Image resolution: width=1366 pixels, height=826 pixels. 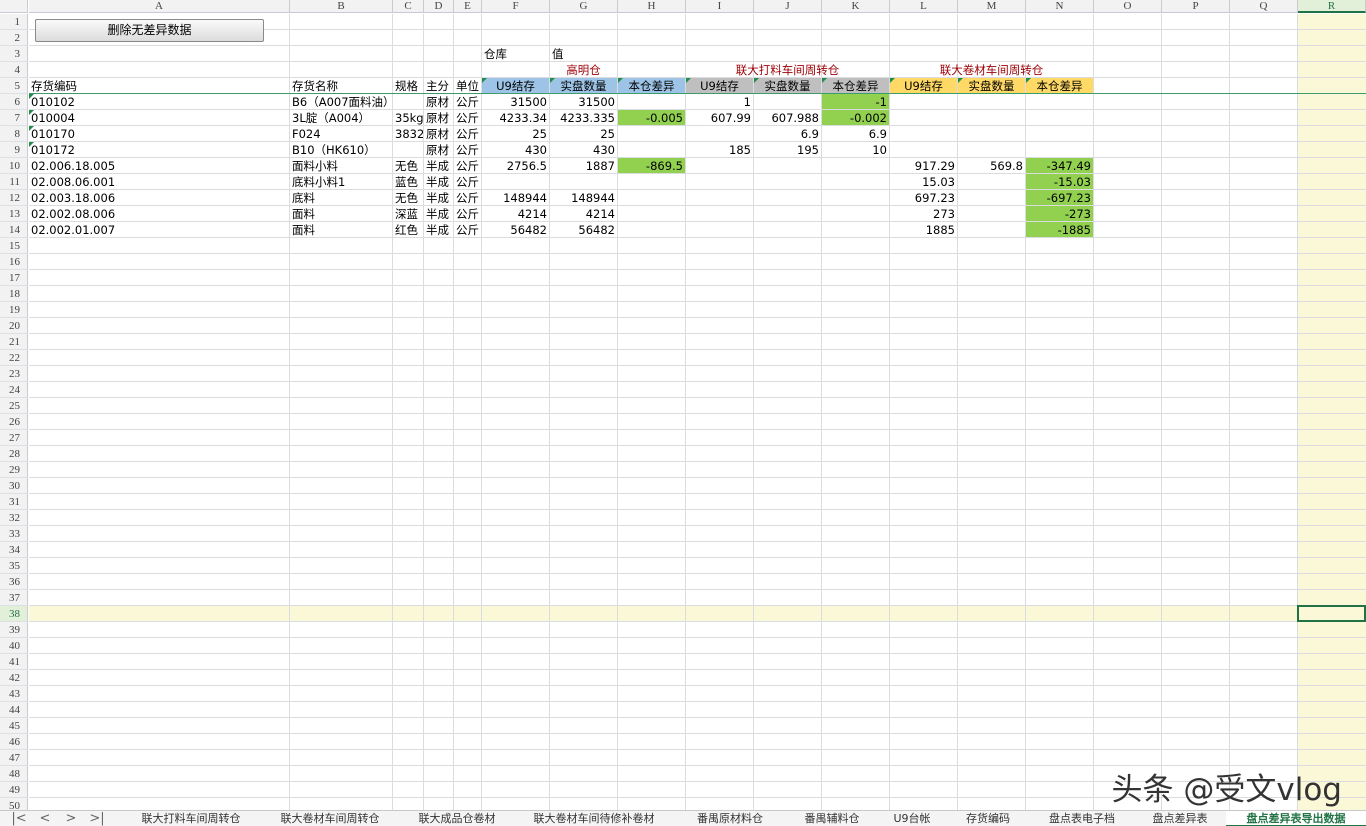 I want to click on row-header: 20, so click(x=14, y=326).